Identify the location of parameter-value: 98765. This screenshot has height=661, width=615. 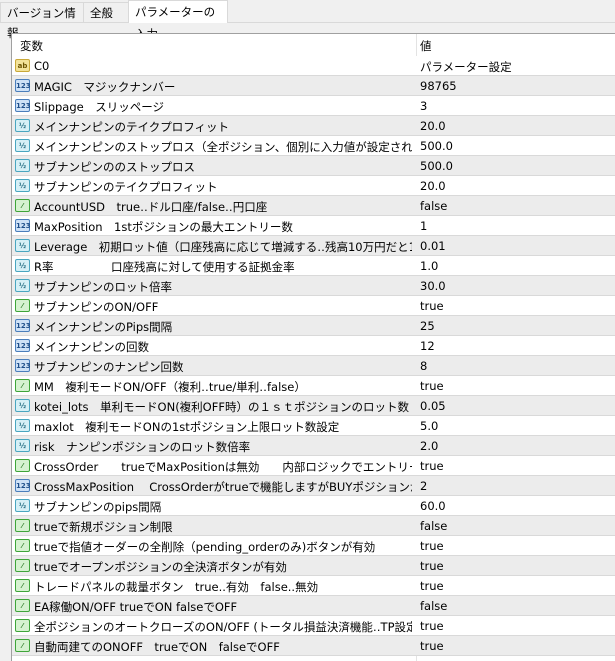
(438, 86).